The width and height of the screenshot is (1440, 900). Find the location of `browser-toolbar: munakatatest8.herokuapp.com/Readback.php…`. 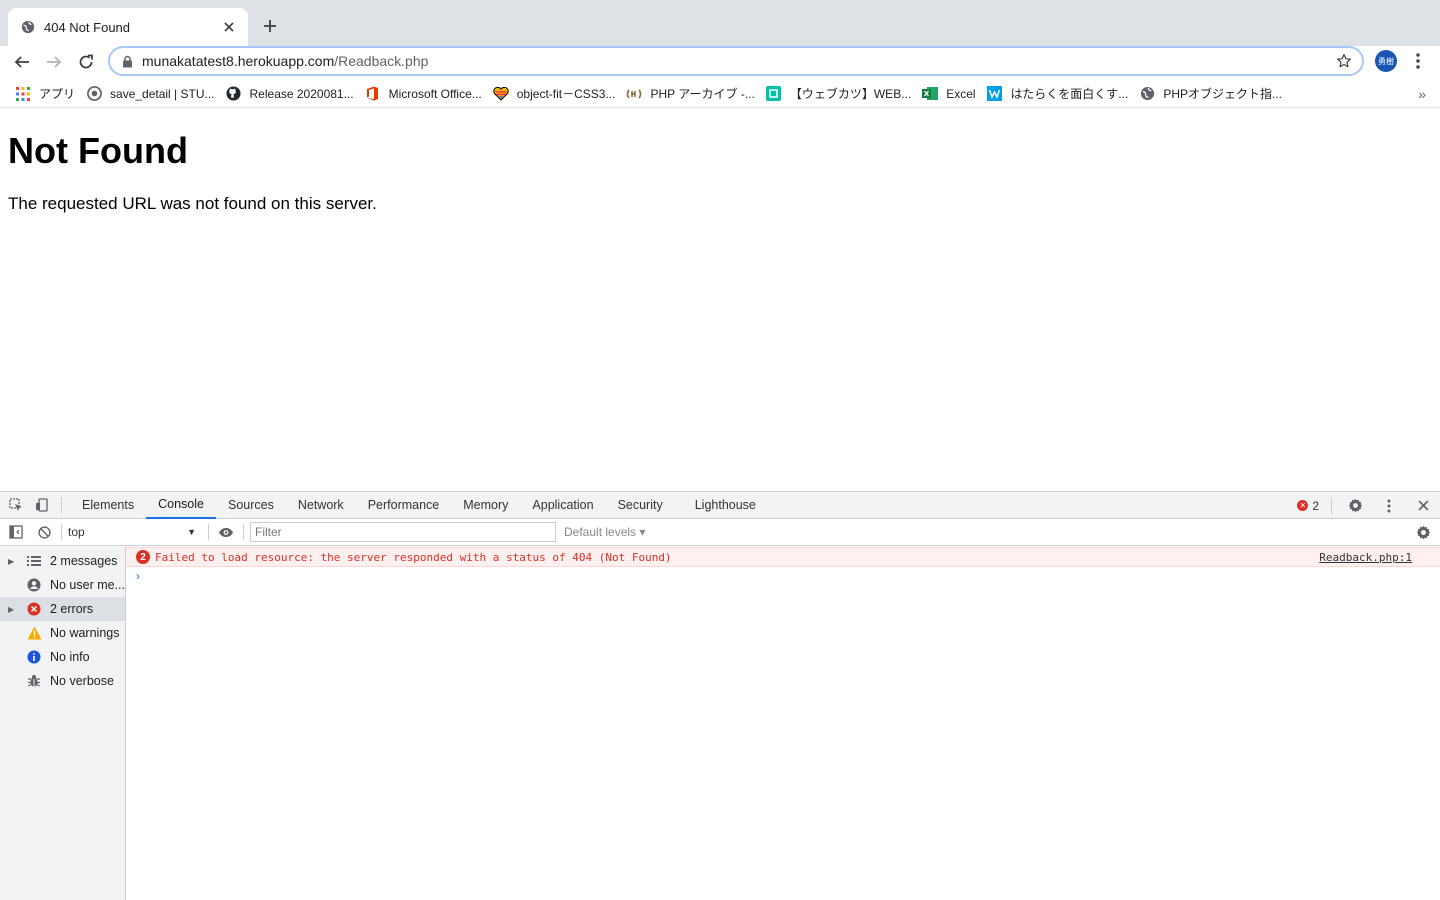

browser-toolbar: munakatatest8.herokuapp.com/Readback.php… is located at coordinates (720, 63).